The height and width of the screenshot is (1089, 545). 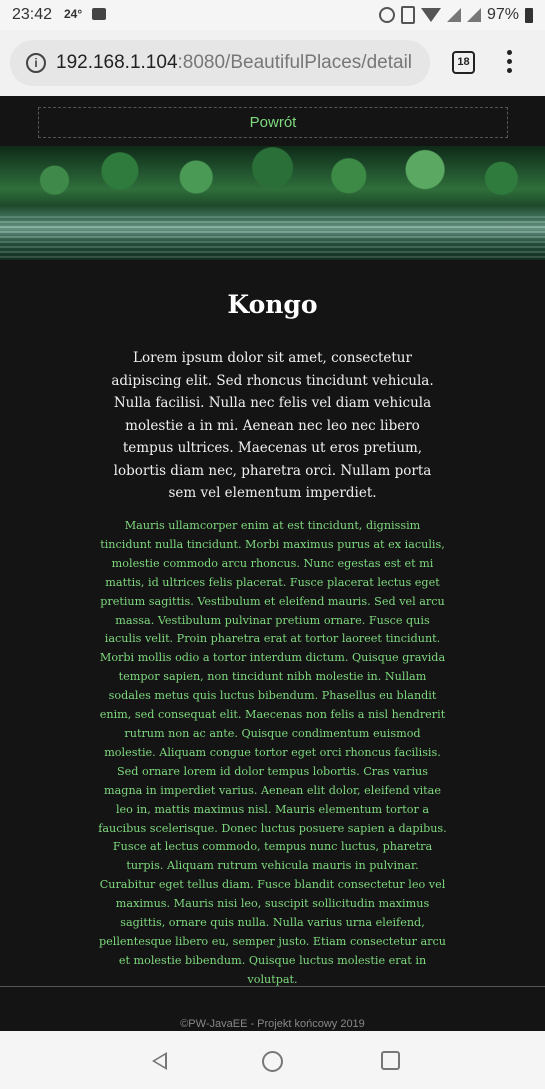 I want to click on status-icons: 97%, so click(x=455, y=15).